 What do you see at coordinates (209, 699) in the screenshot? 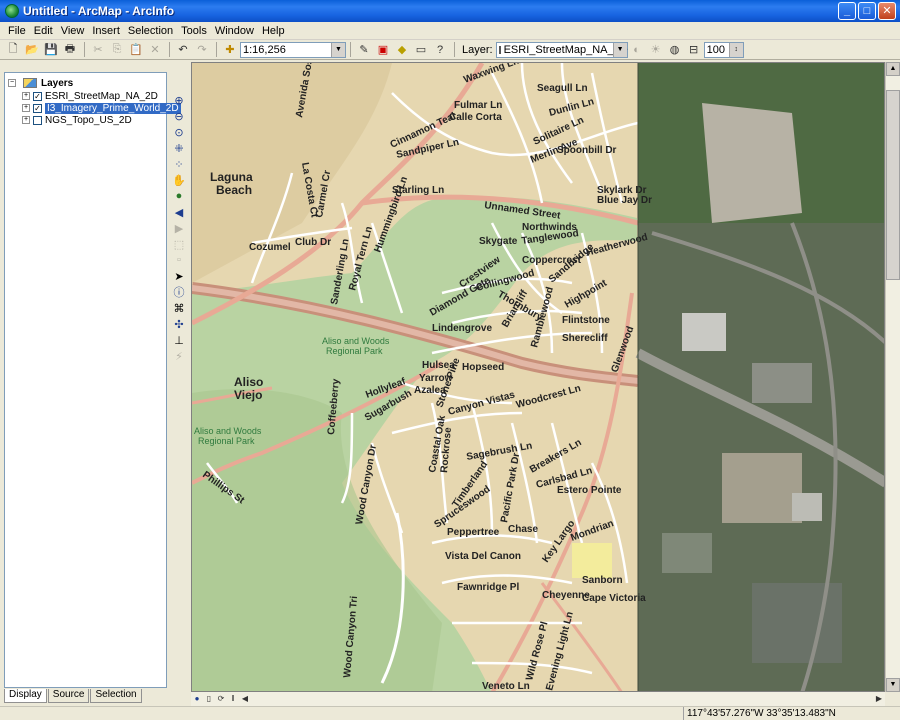
I see `layout-view-icon: ▯` at bounding box center [209, 699].